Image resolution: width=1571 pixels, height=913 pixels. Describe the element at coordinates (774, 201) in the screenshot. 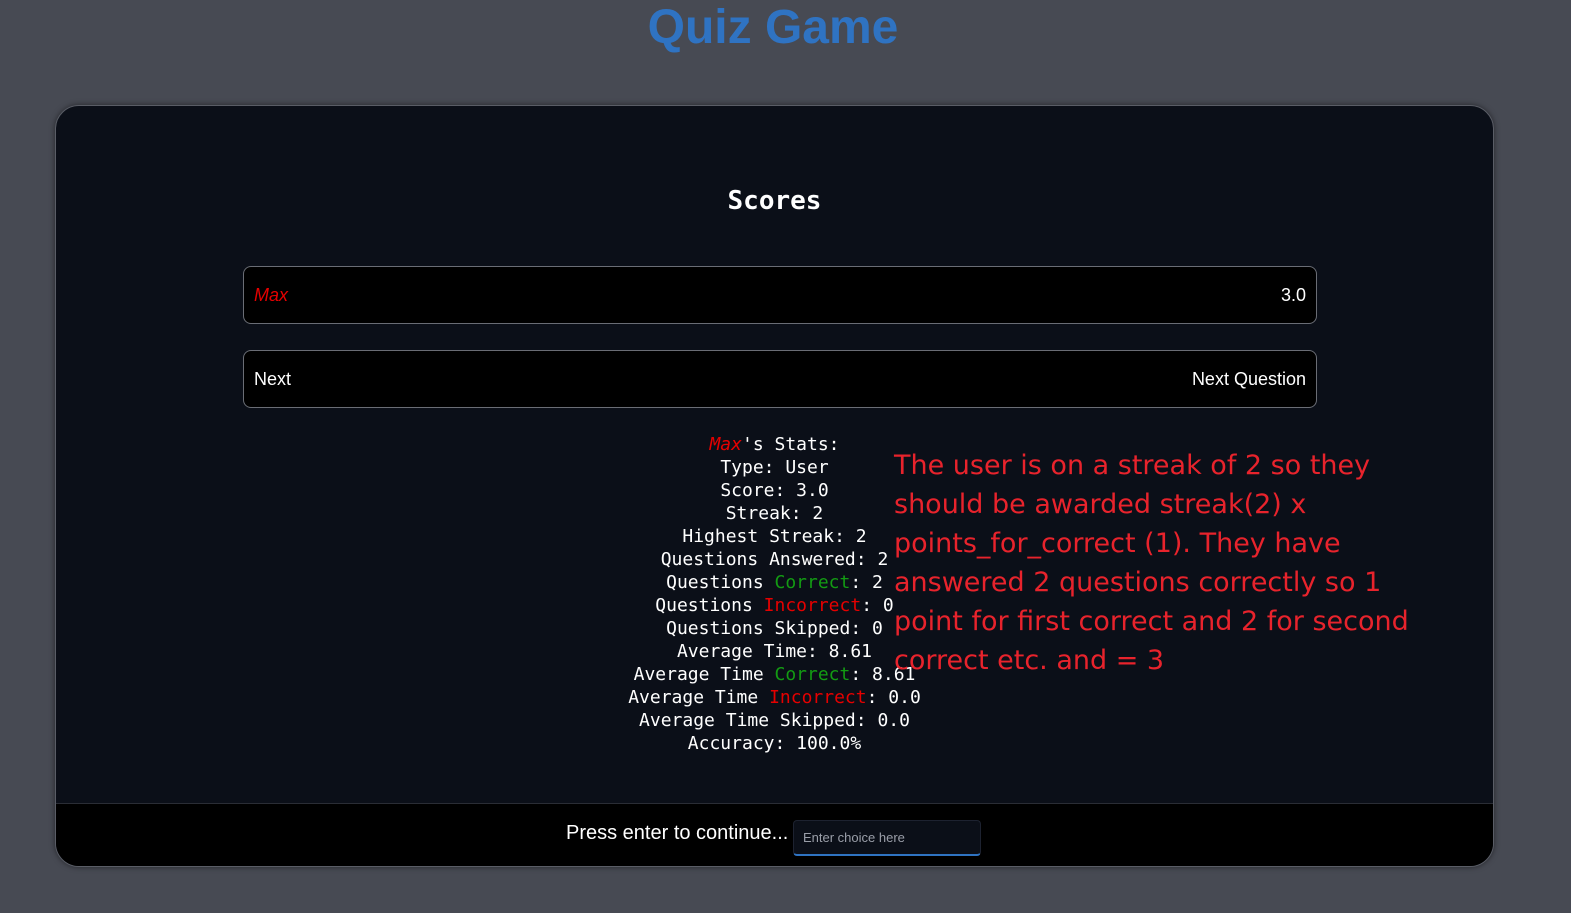

I see `scores-heading: Scores` at that location.